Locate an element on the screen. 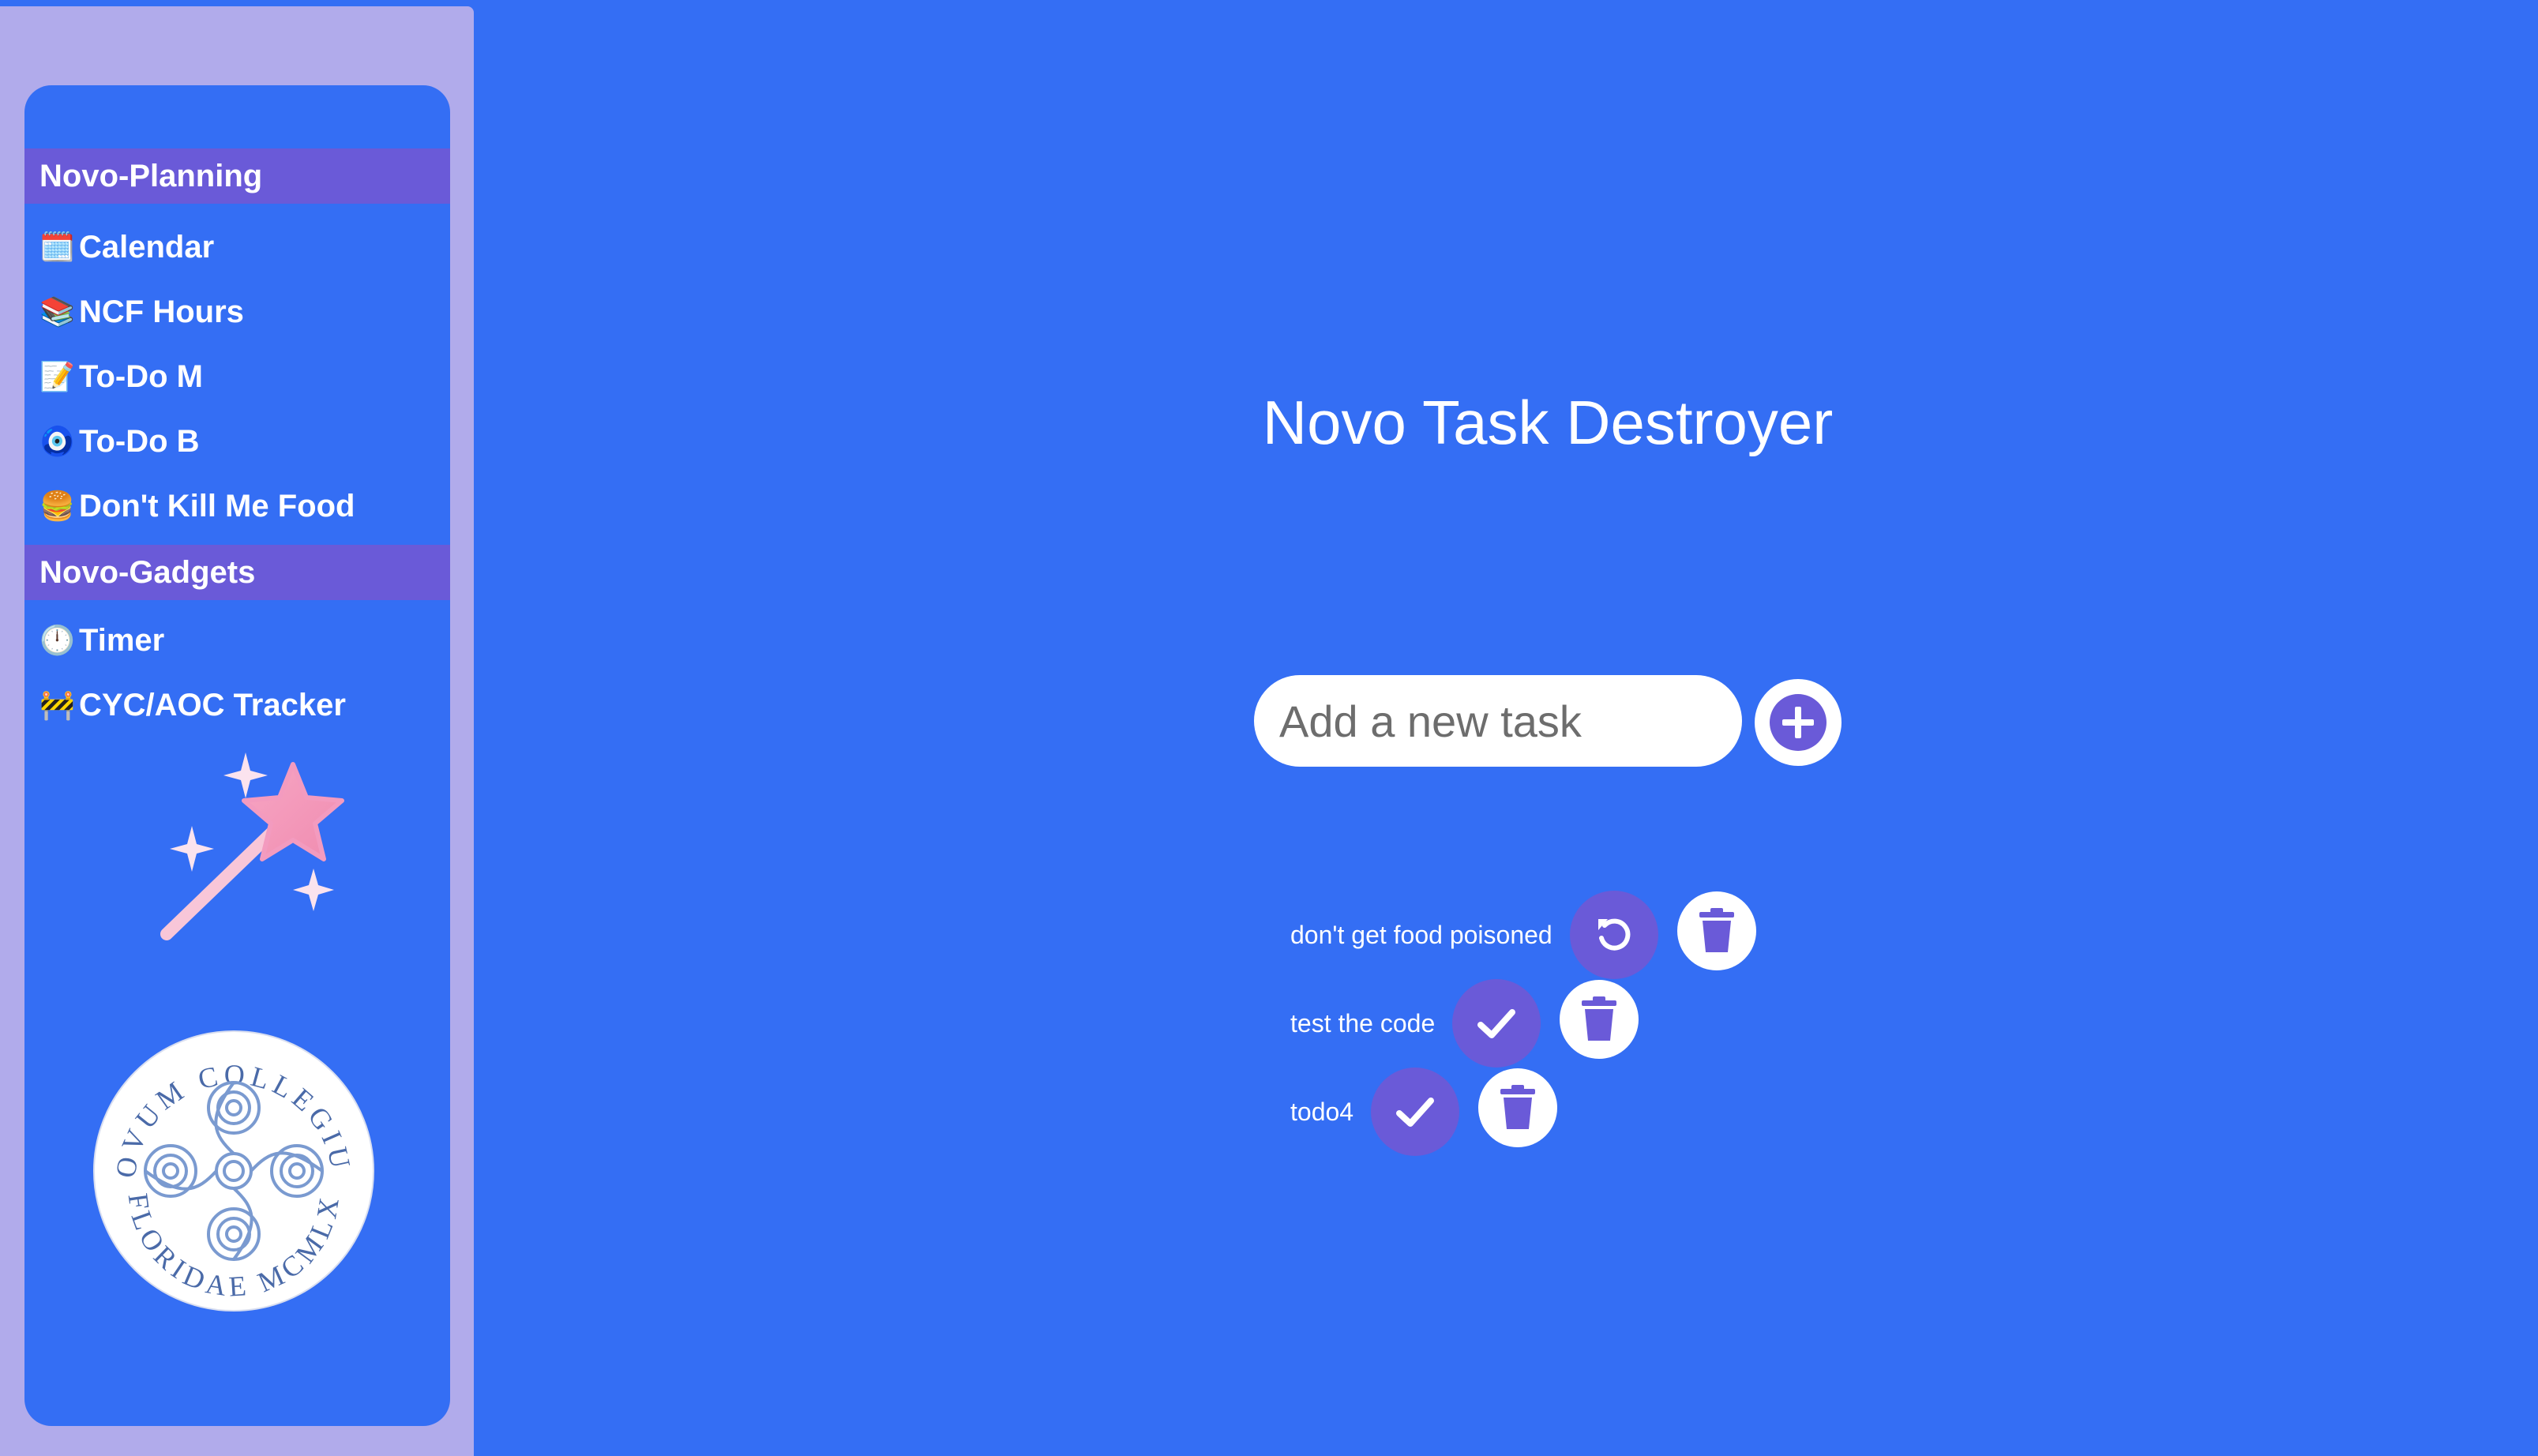  sidebar-item-cyc-aoc-tracker: 🚧 CYC/AOC Tracker is located at coordinates (192, 705).